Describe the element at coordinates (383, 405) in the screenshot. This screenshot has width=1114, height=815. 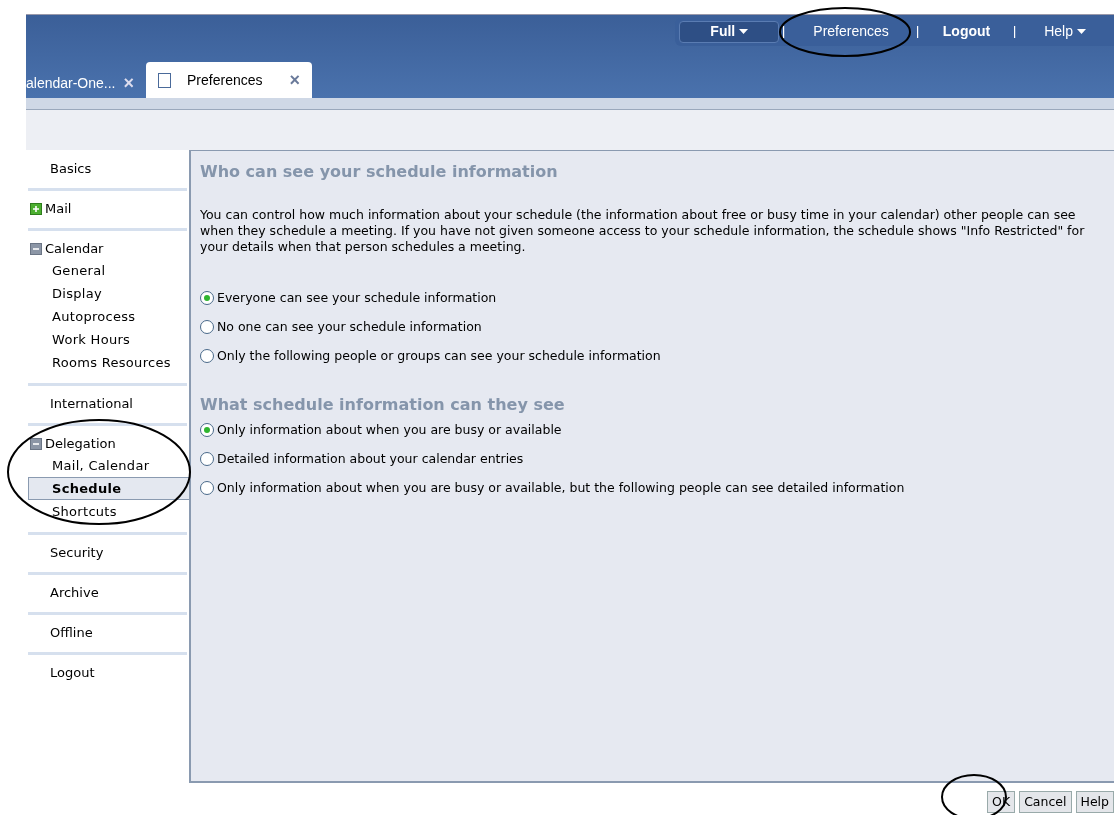
I see `section-heading: What schedule information can they see` at that location.